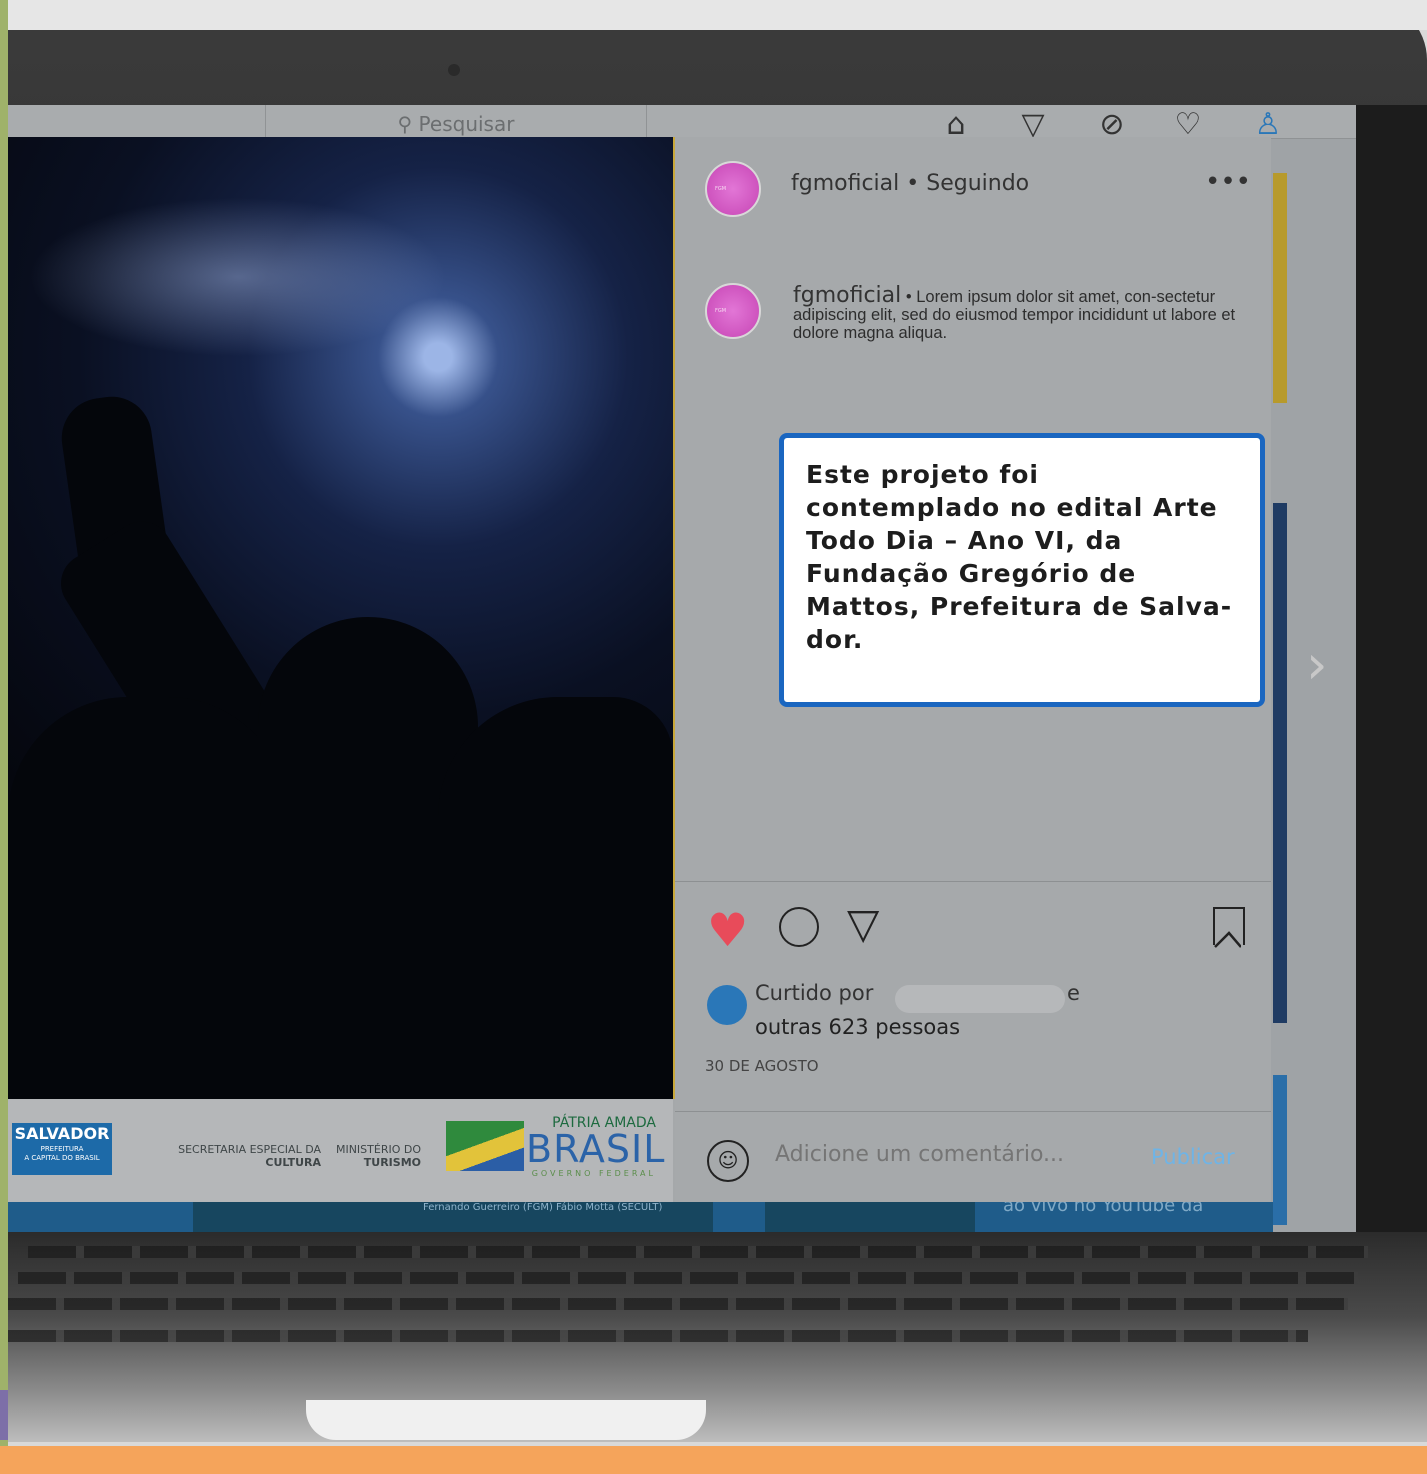 The image size is (1427, 1474). What do you see at coordinates (1227, 939) in the screenshot?
I see `bookmark-notch-icon` at bounding box center [1227, 939].